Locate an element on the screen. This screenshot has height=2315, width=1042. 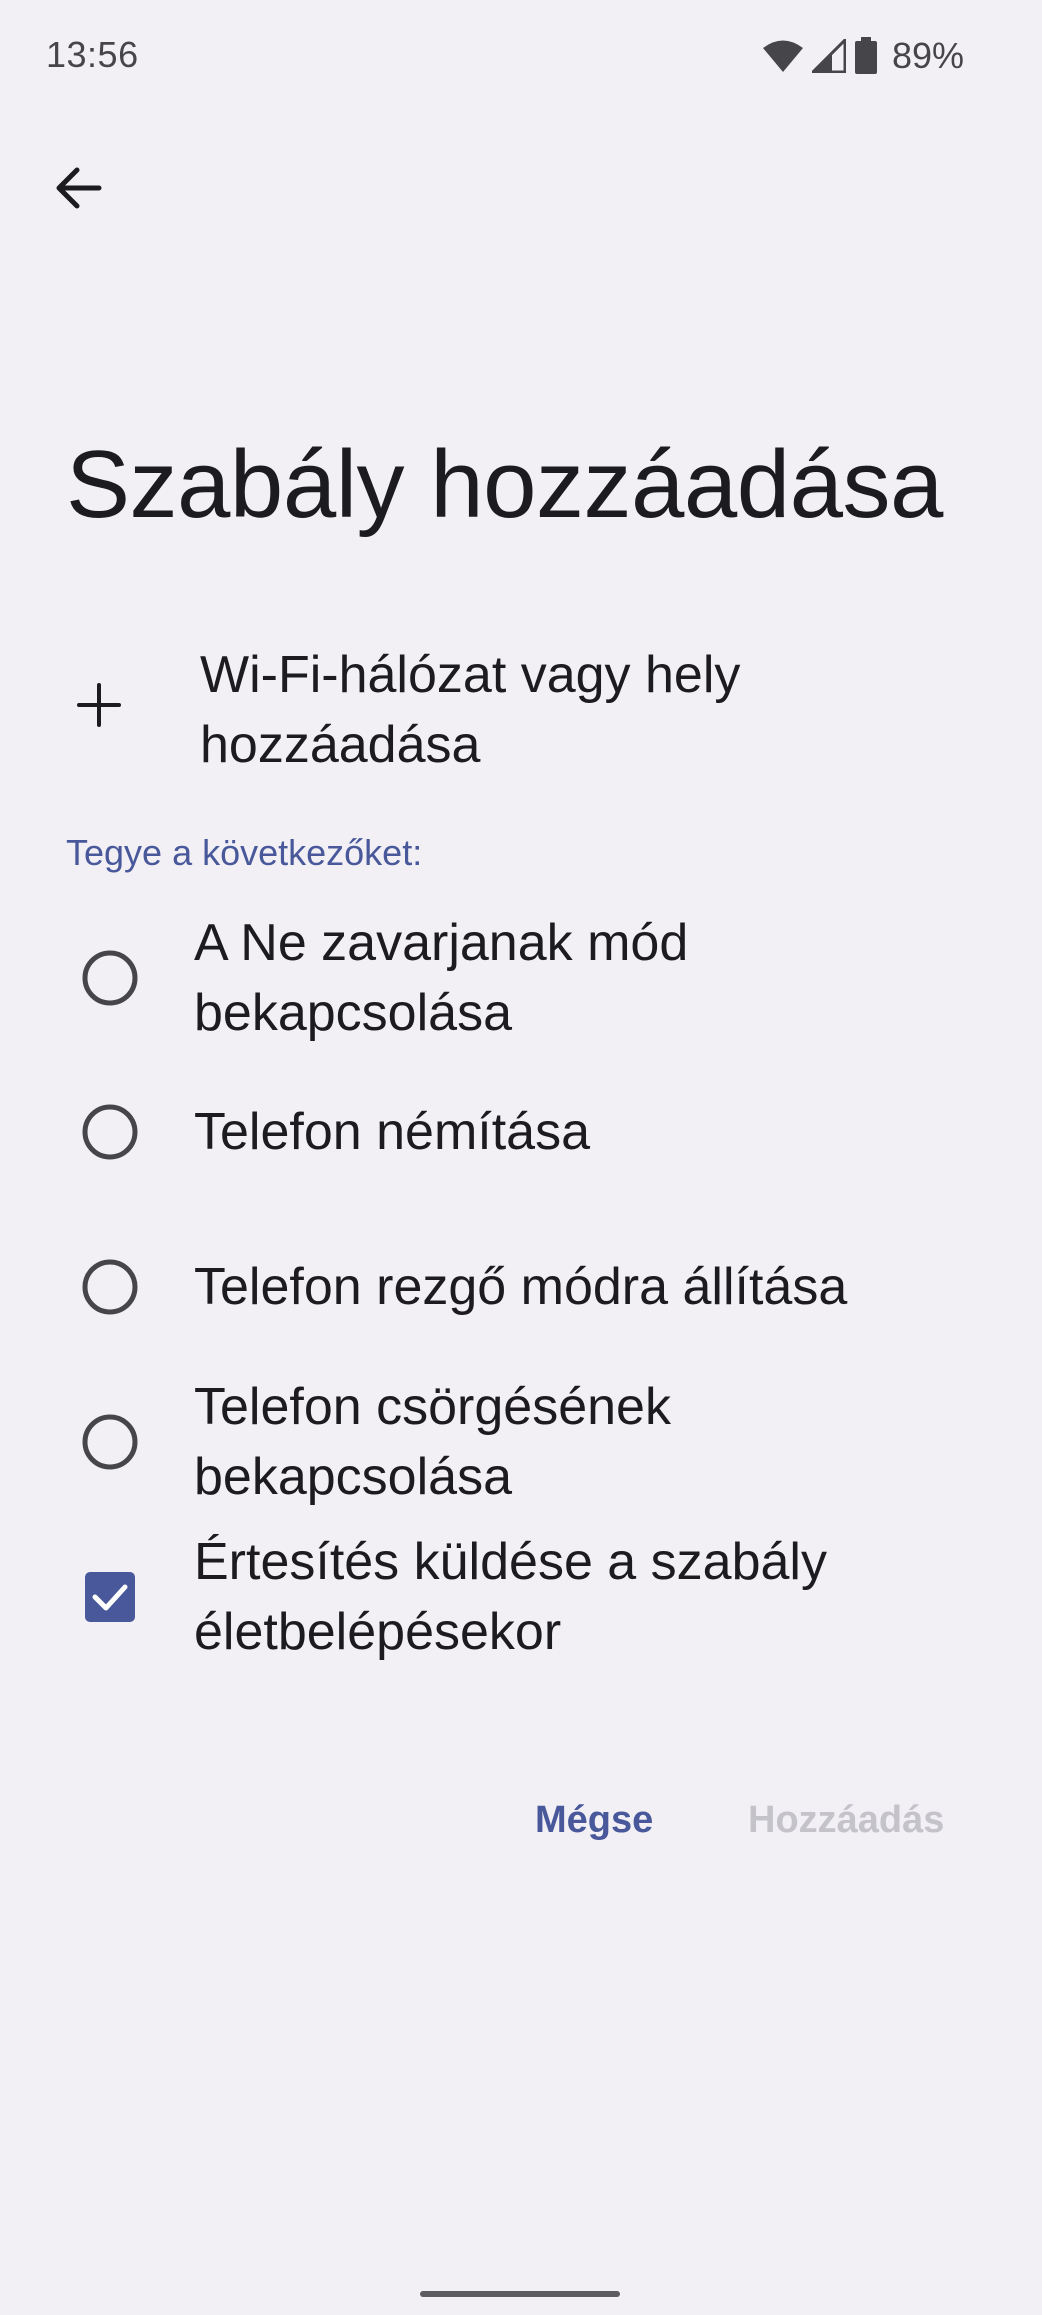
arrow-back-icon is located at coordinates (78, 190).